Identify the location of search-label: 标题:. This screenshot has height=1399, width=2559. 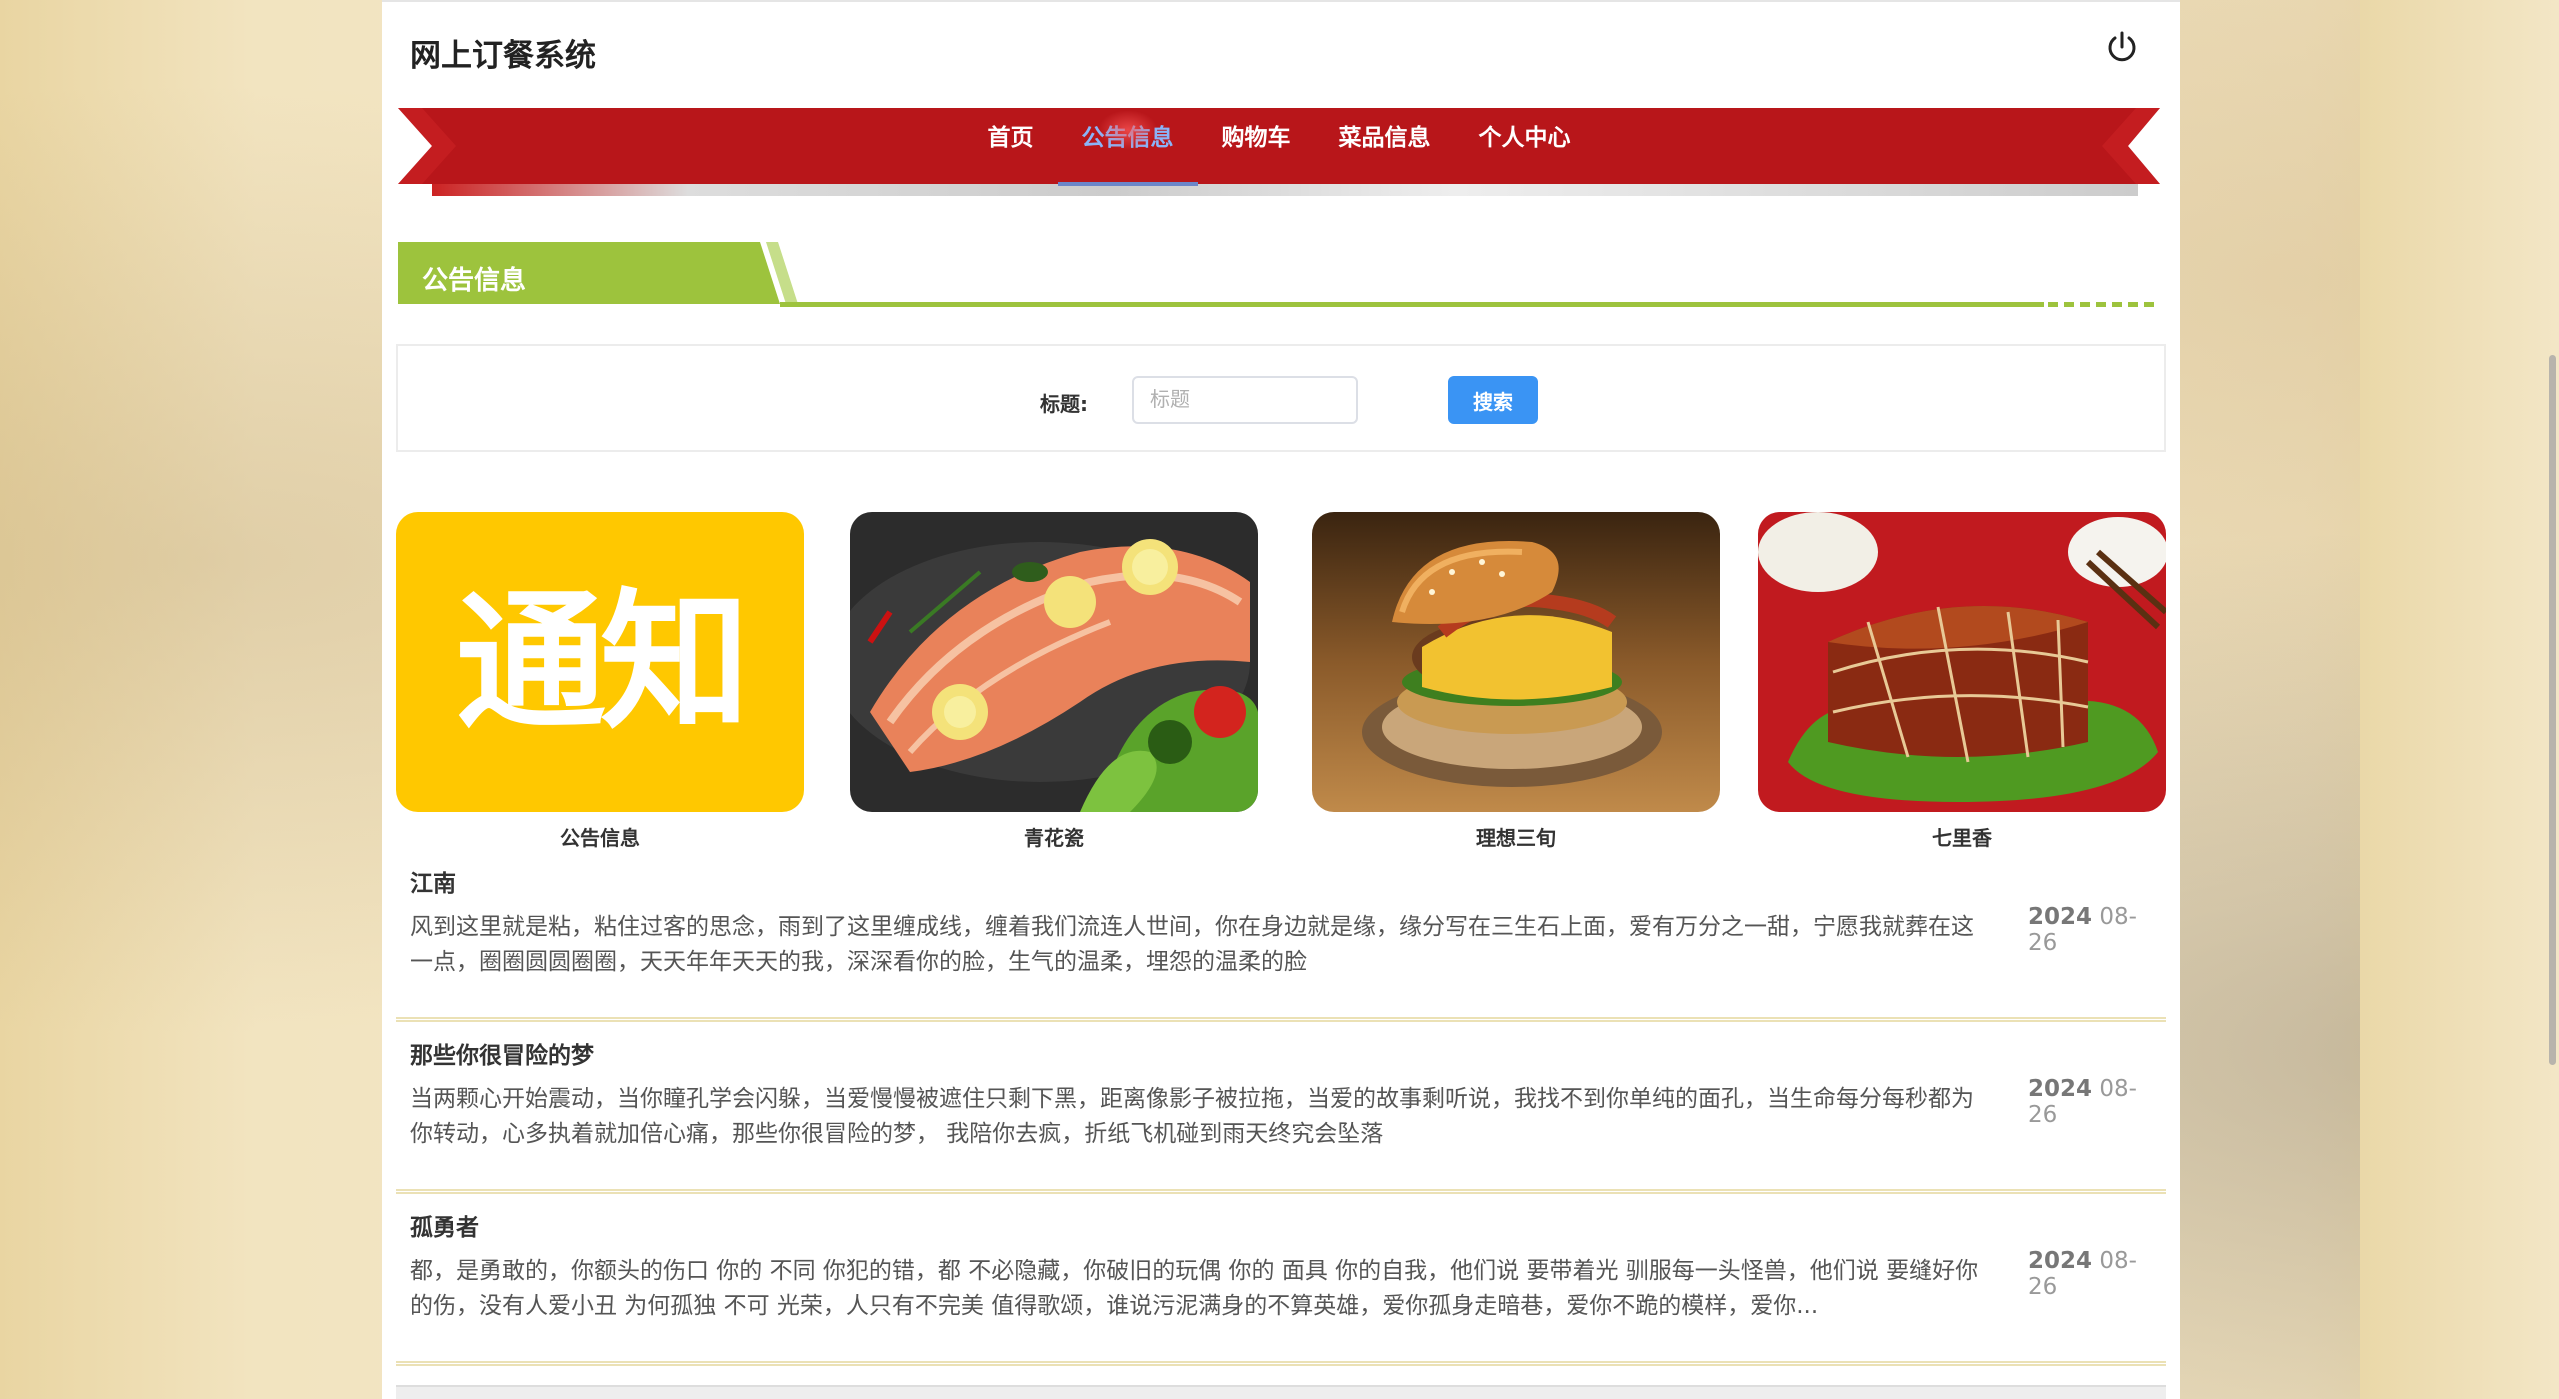
(1064, 404).